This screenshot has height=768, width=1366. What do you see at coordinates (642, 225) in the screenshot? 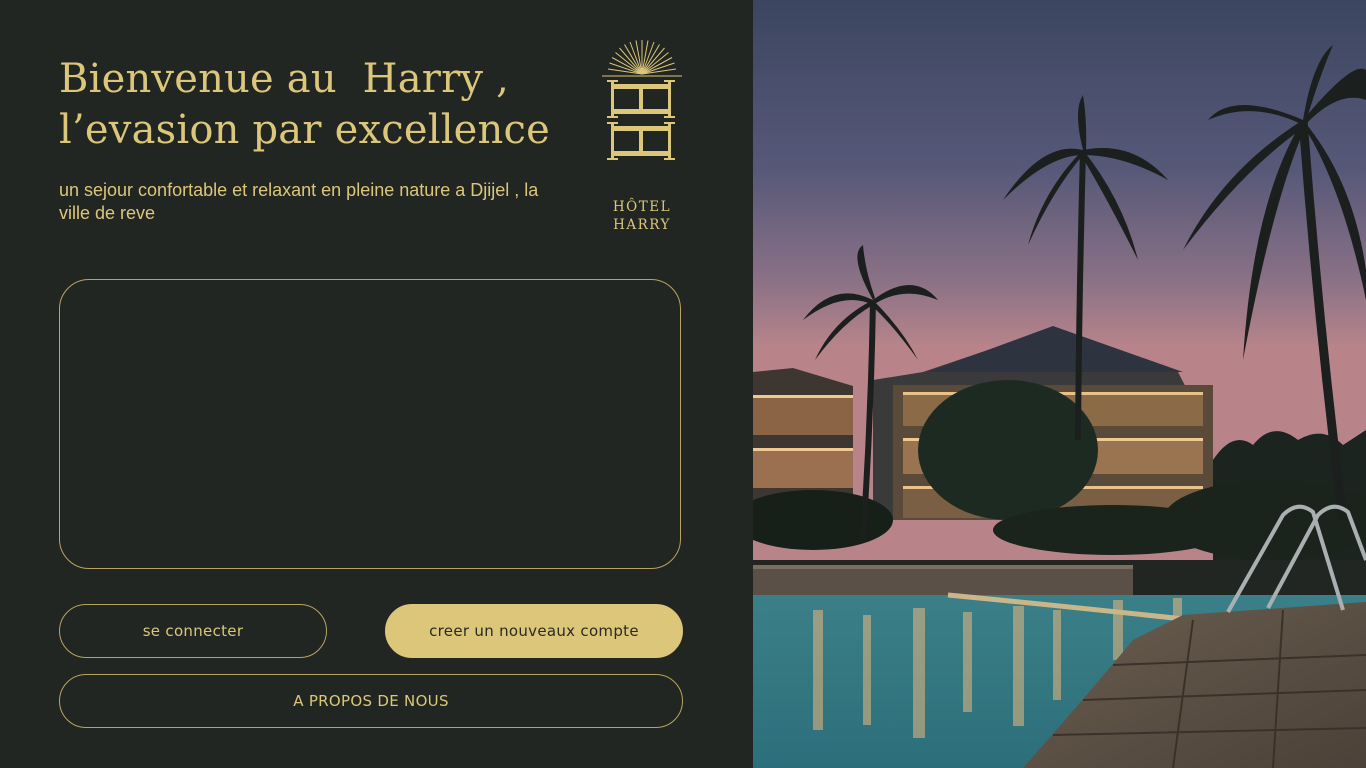
I see `logo-name-line-2: HARRY` at bounding box center [642, 225].